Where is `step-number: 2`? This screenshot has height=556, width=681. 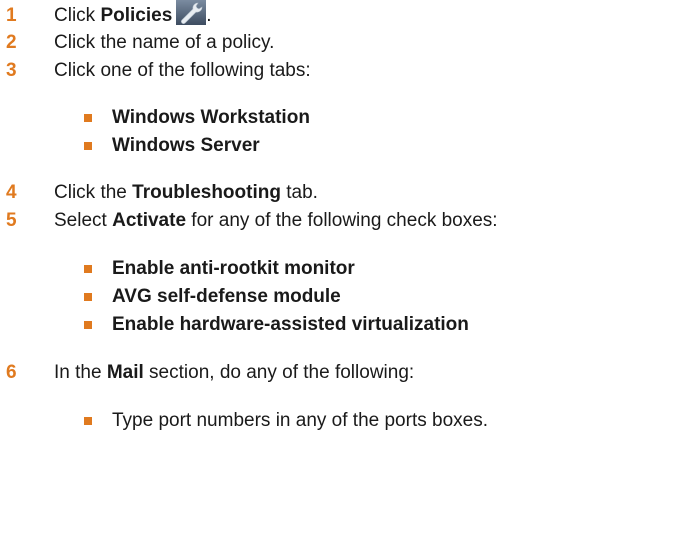
step-number: 2 is located at coordinates (11, 42).